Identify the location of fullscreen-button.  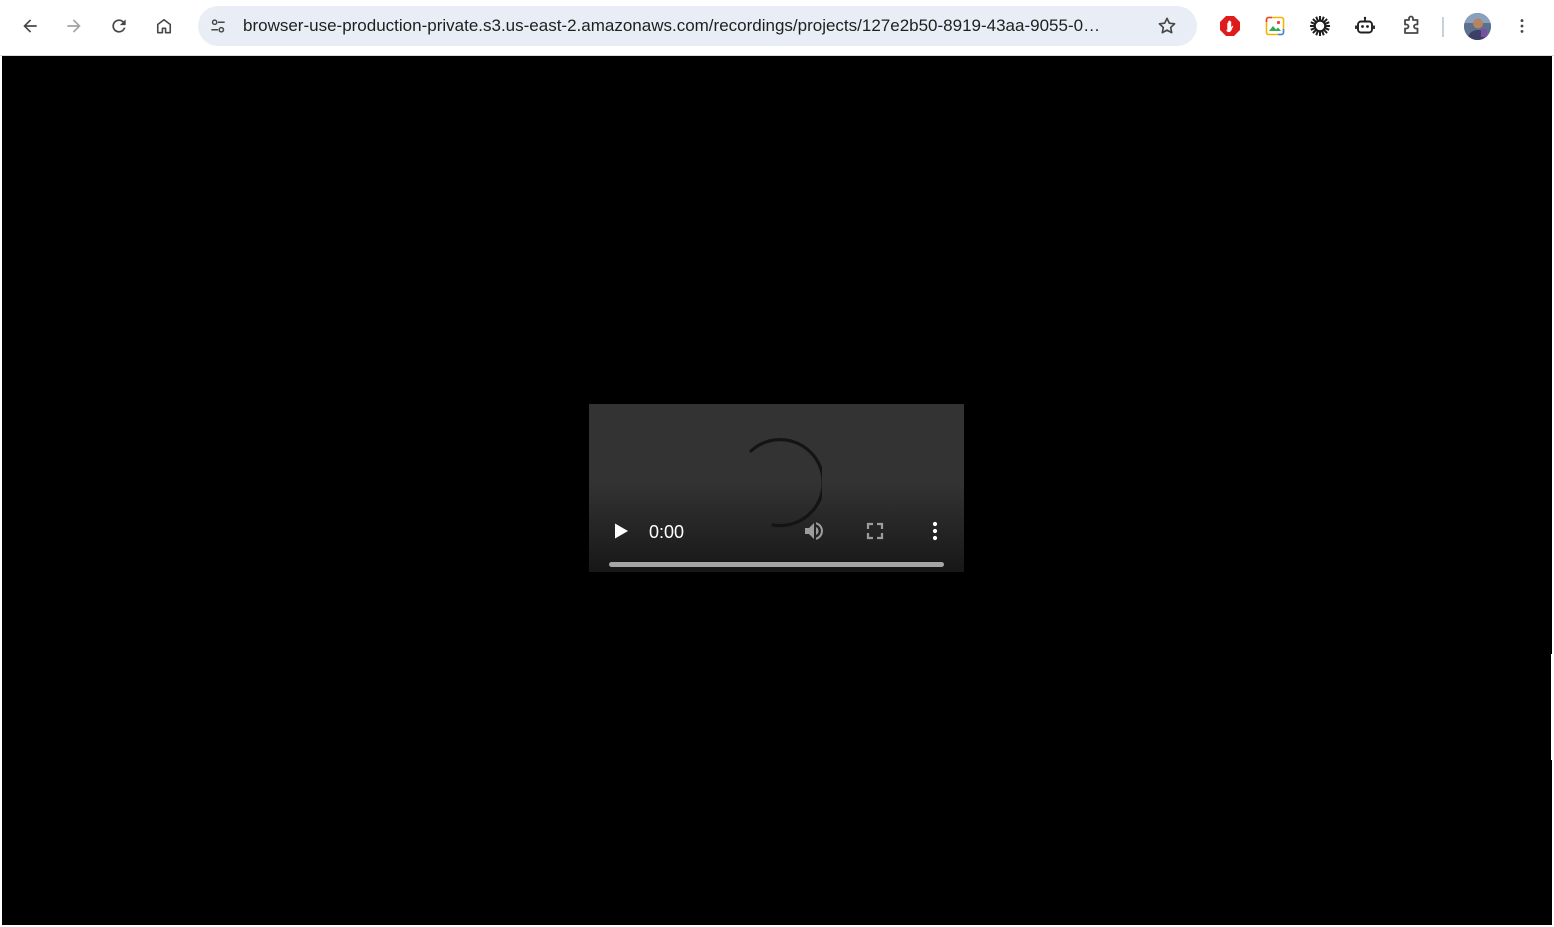
(875, 531).